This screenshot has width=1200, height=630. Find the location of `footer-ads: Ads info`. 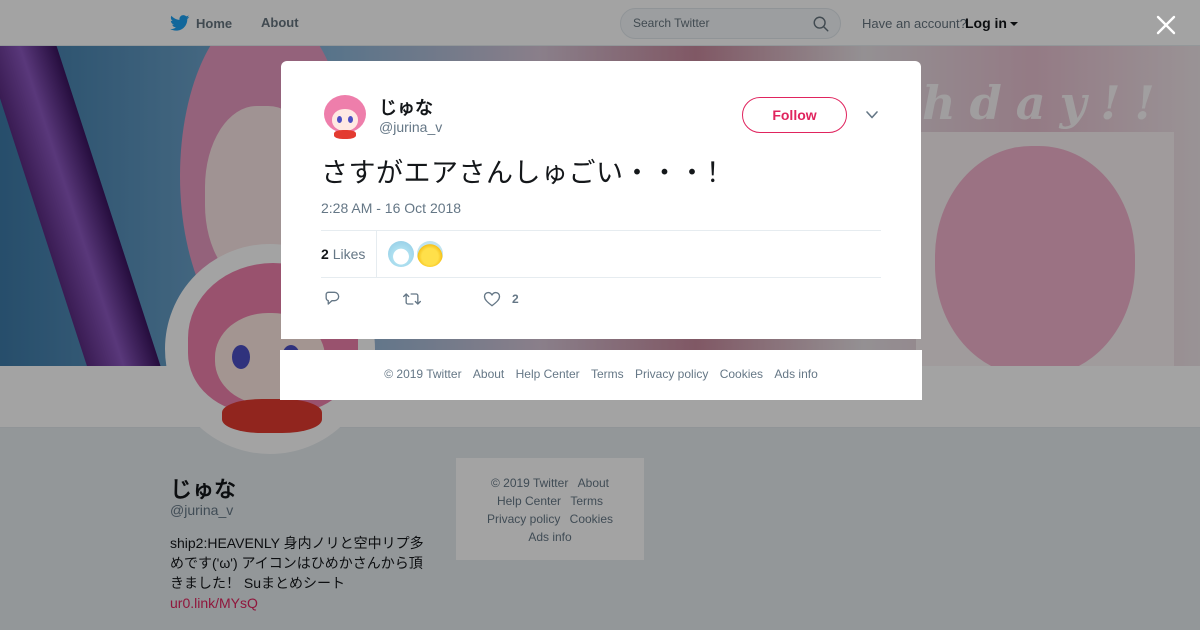

footer-ads: Ads info is located at coordinates (795, 374).